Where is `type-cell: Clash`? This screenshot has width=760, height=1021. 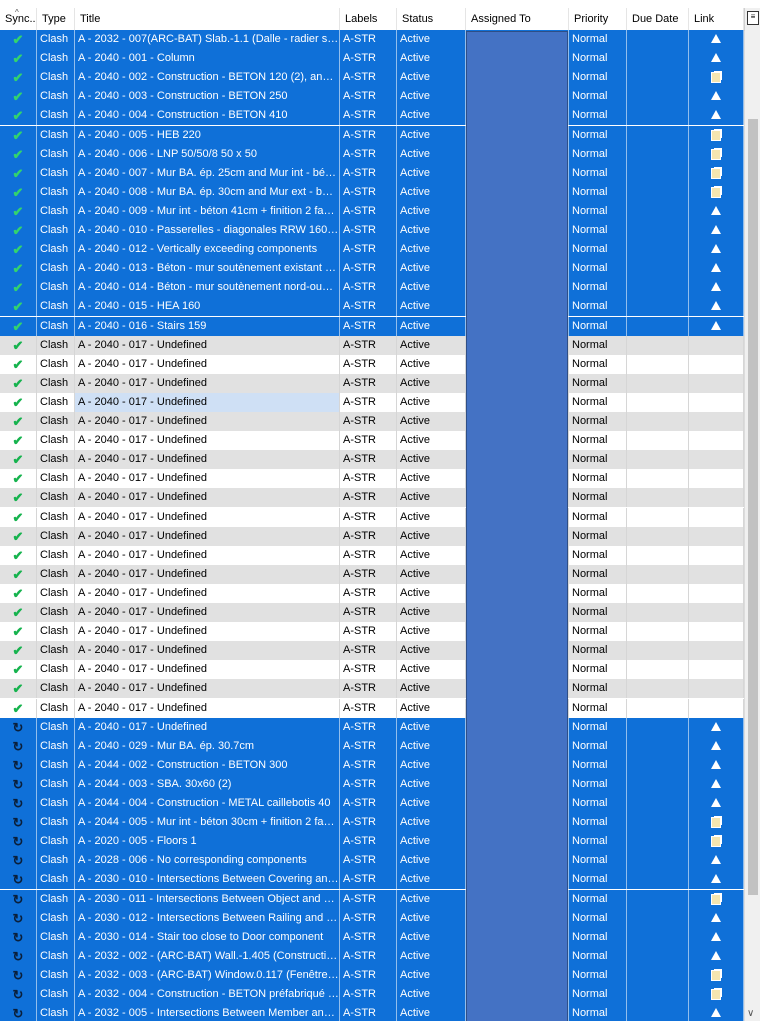 type-cell: Clash is located at coordinates (56, 555).